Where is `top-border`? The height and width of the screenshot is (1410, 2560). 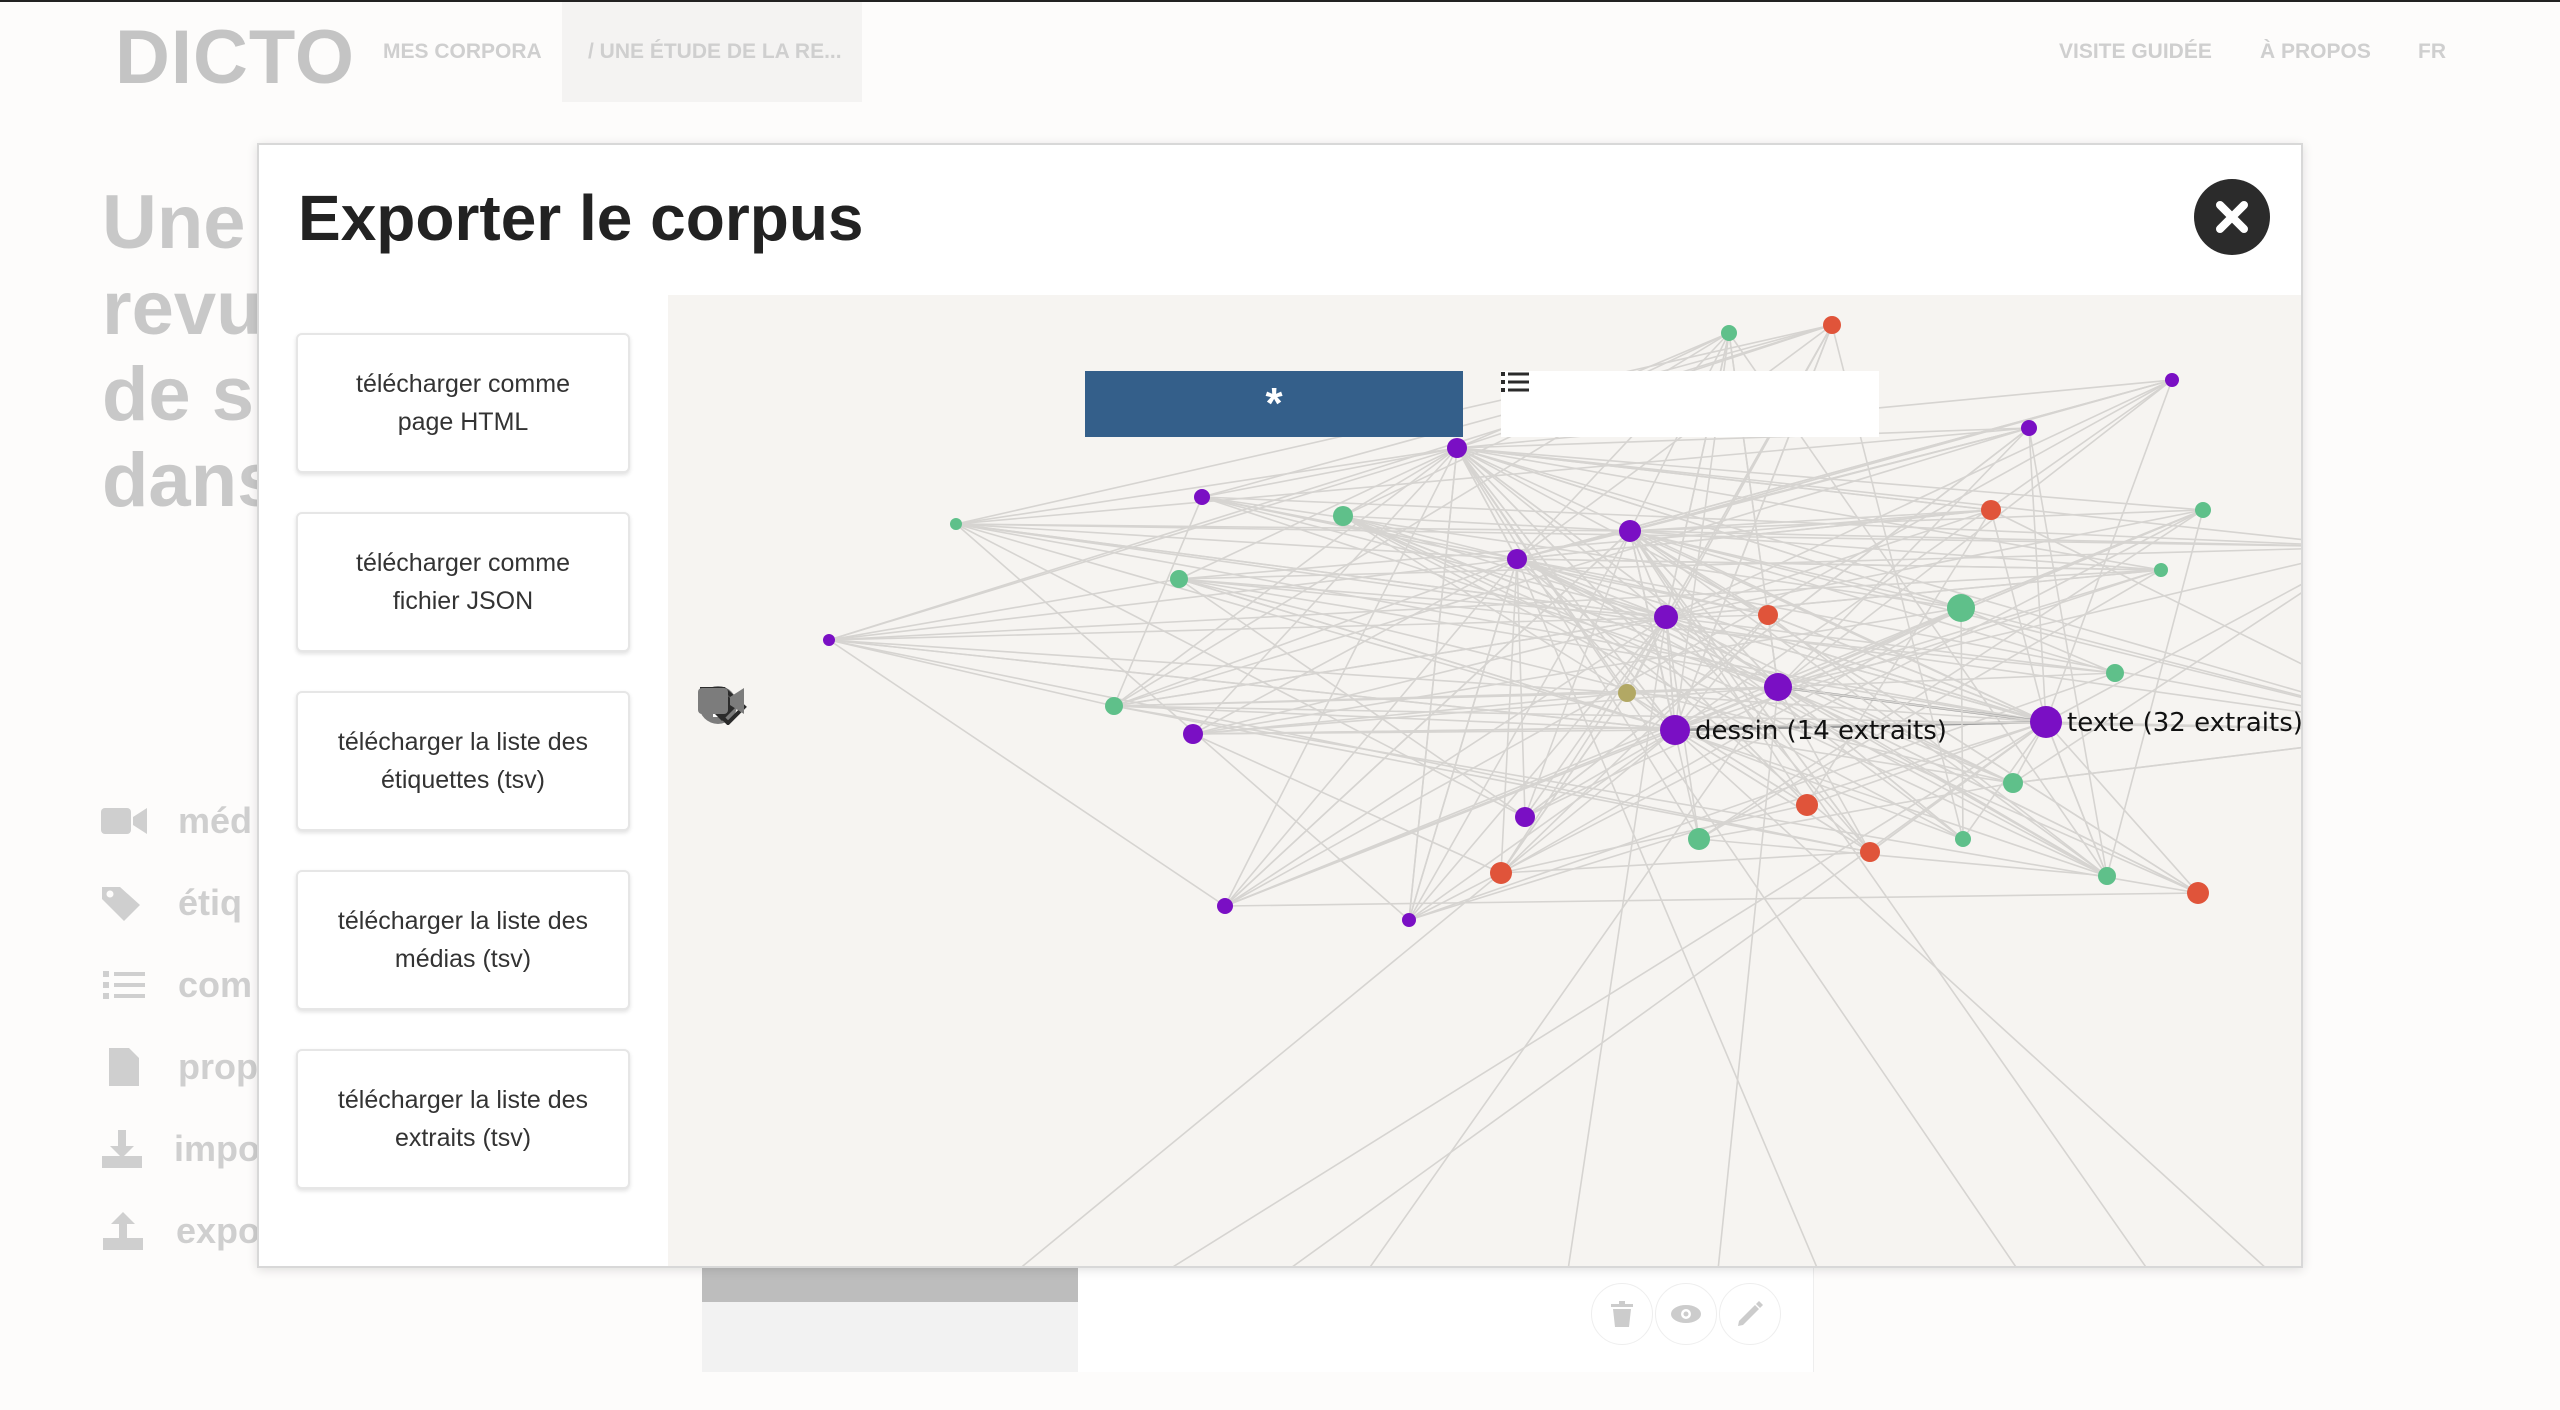 top-border is located at coordinates (1280, 1).